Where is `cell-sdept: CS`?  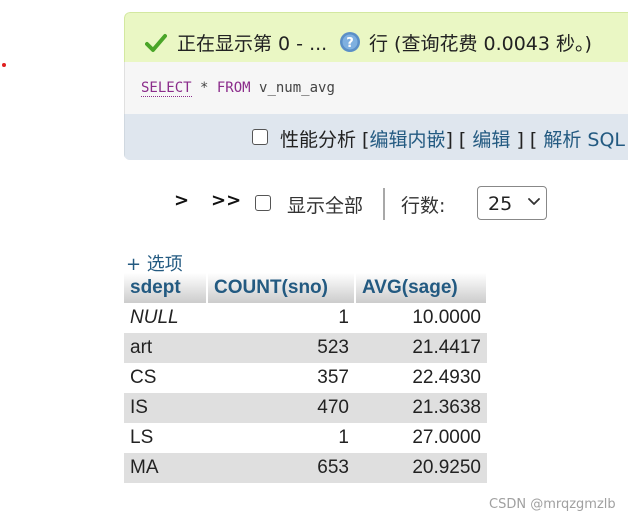
cell-sdept: CS is located at coordinates (165, 378).